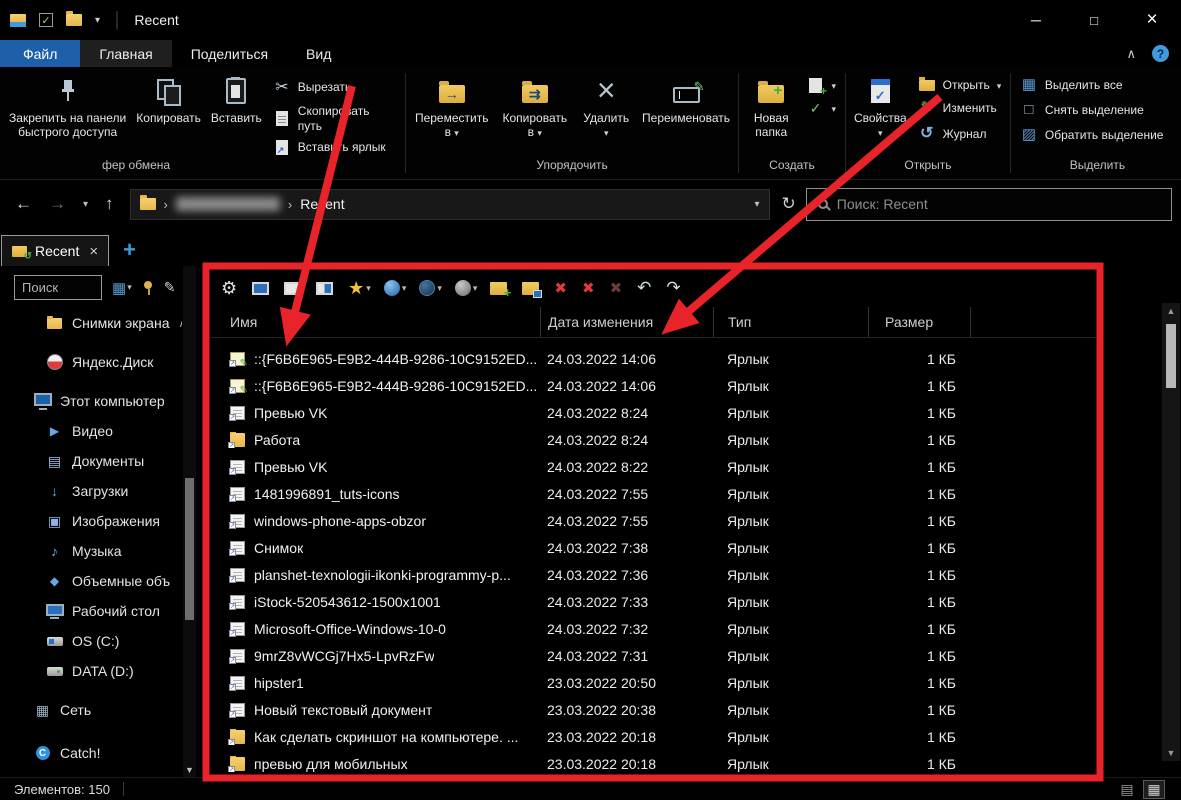  Describe the element at coordinates (1171, 311) in the screenshot. I see `scroll-up-icon: ▲` at that location.